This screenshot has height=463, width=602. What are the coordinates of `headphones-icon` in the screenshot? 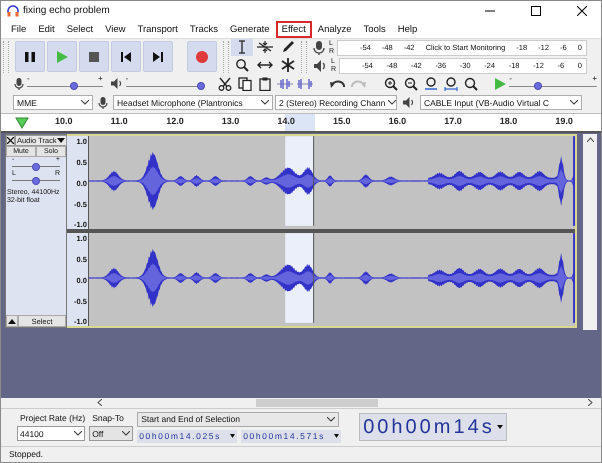 It's located at (13, 10).